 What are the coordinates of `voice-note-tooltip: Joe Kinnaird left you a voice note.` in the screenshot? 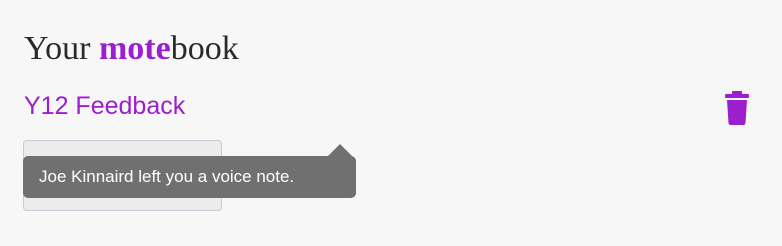 It's located at (189, 177).